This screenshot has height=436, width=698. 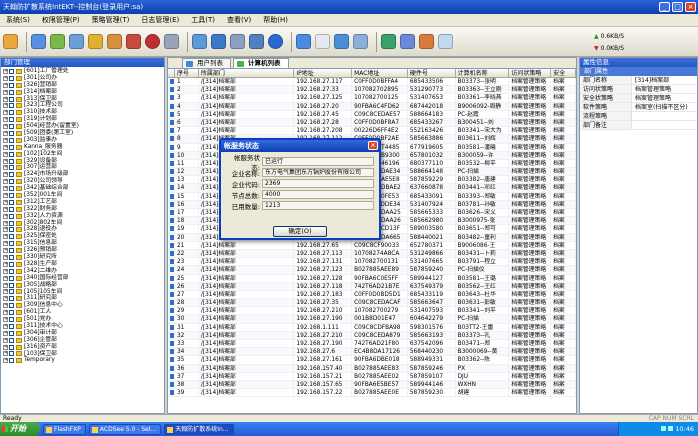 I want to click on tree-node: + [103]保卫部, so click(x=82, y=354).